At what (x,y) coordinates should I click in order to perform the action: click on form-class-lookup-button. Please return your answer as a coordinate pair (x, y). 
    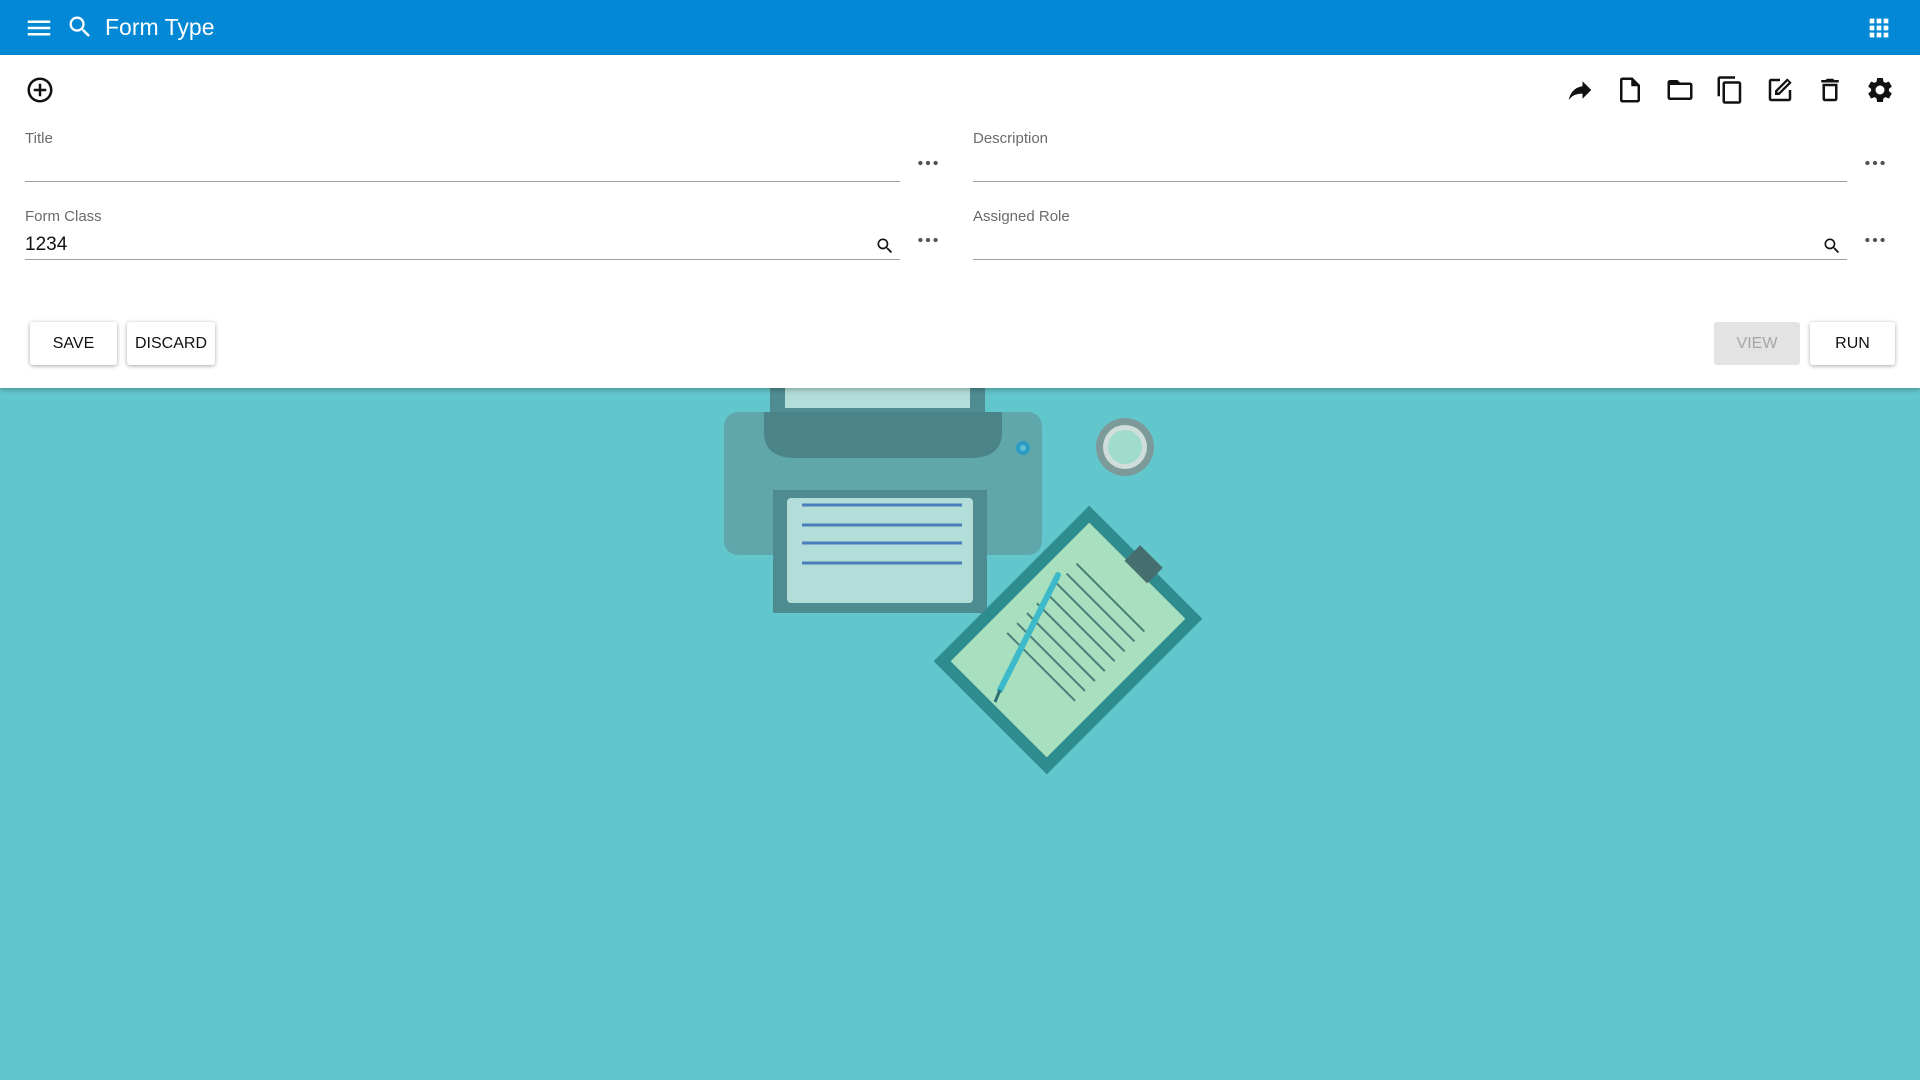
    Looking at the image, I should click on (886, 247).